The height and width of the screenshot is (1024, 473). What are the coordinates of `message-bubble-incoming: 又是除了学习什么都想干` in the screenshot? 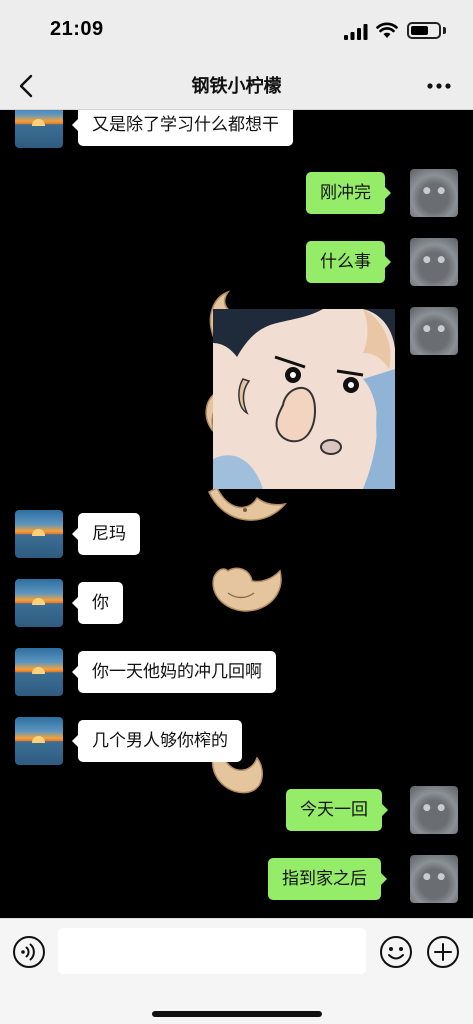 It's located at (182, 128).